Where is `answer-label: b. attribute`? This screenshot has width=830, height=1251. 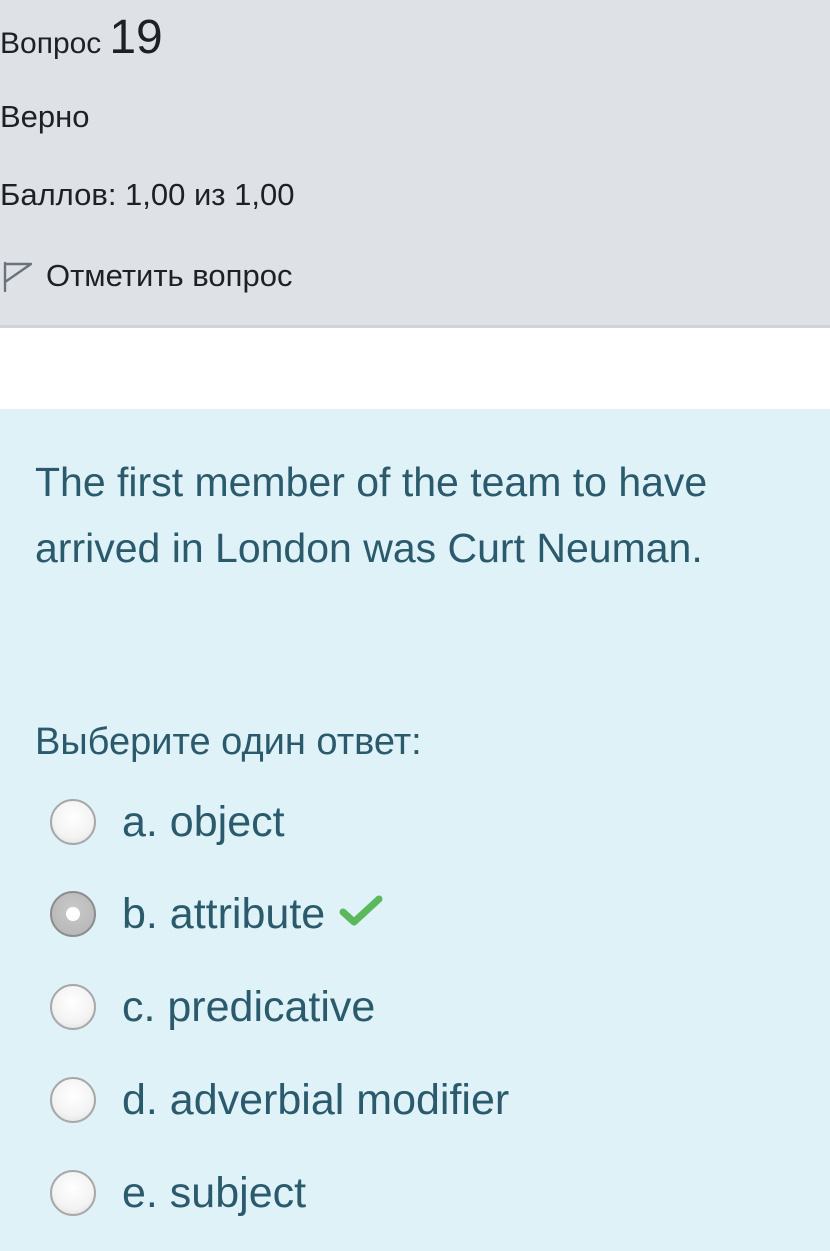 answer-label: b. attribute is located at coordinates (223, 914).